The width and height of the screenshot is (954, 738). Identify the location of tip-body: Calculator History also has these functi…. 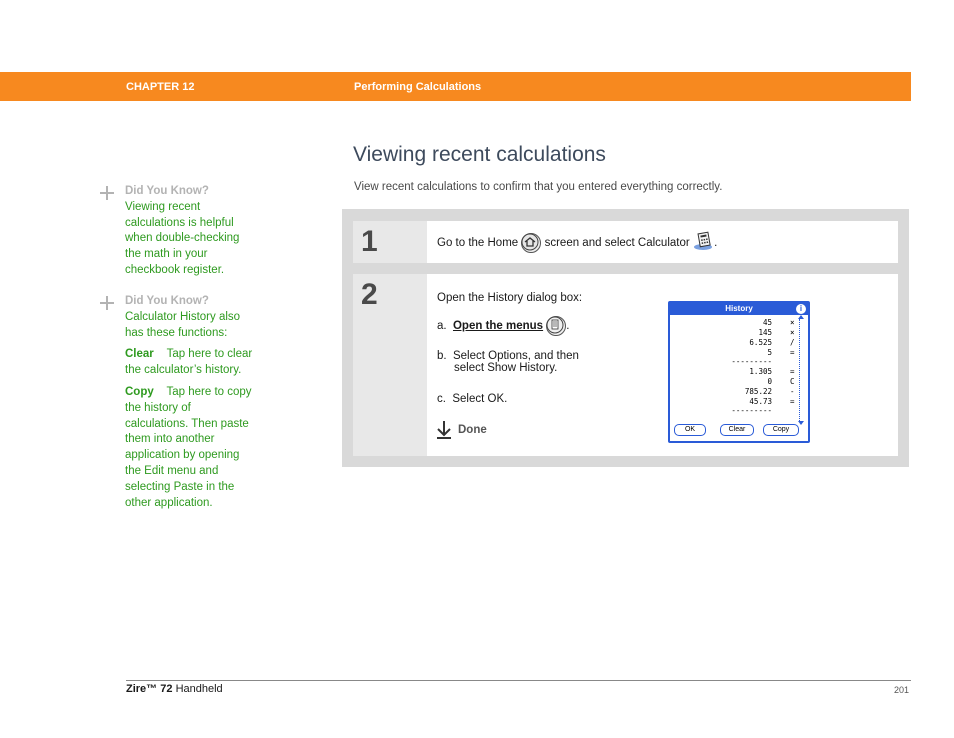
(190, 411).